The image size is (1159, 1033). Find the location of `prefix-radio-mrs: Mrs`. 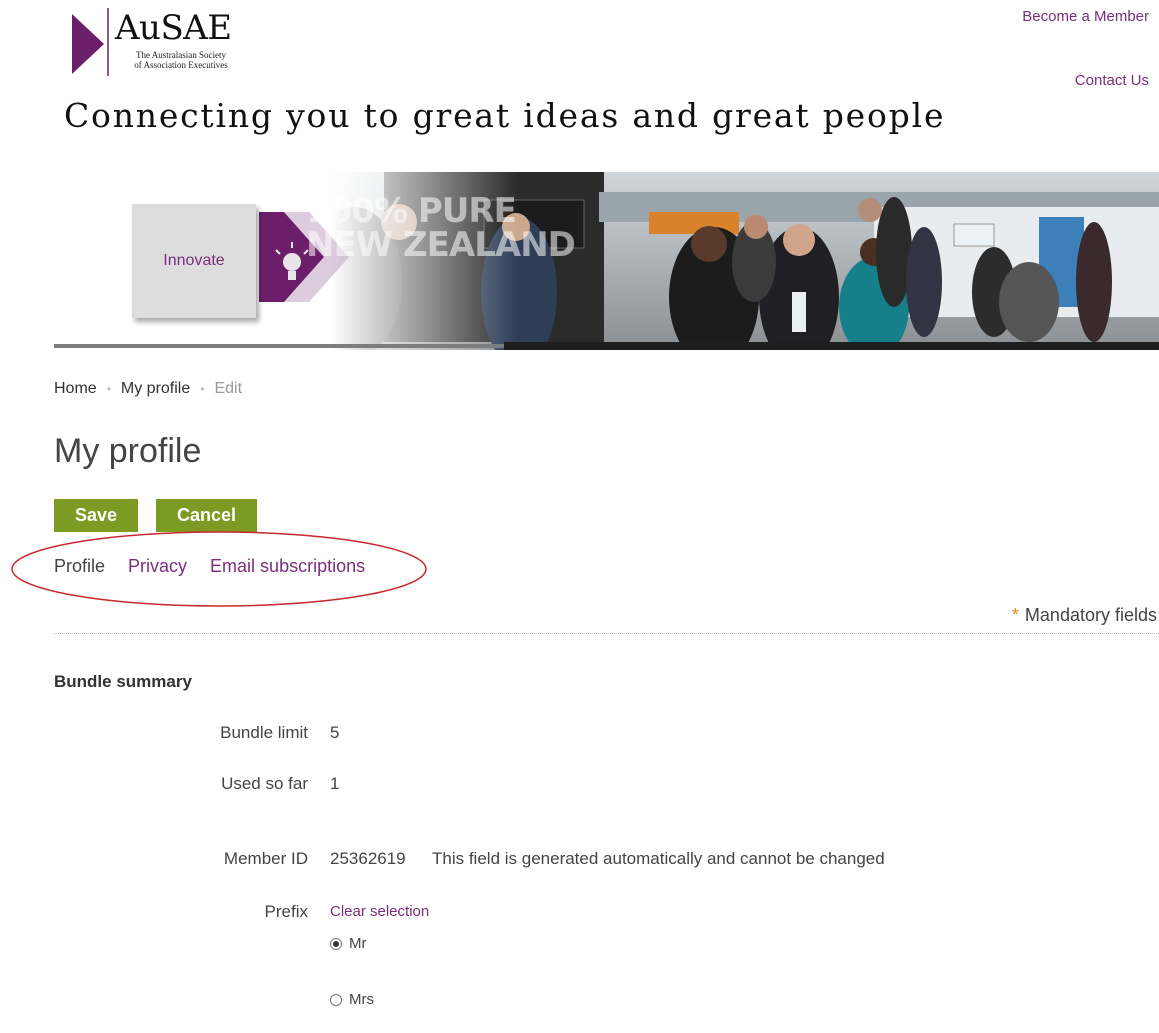

prefix-radio-mrs: Mrs is located at coordinates (352, 999).